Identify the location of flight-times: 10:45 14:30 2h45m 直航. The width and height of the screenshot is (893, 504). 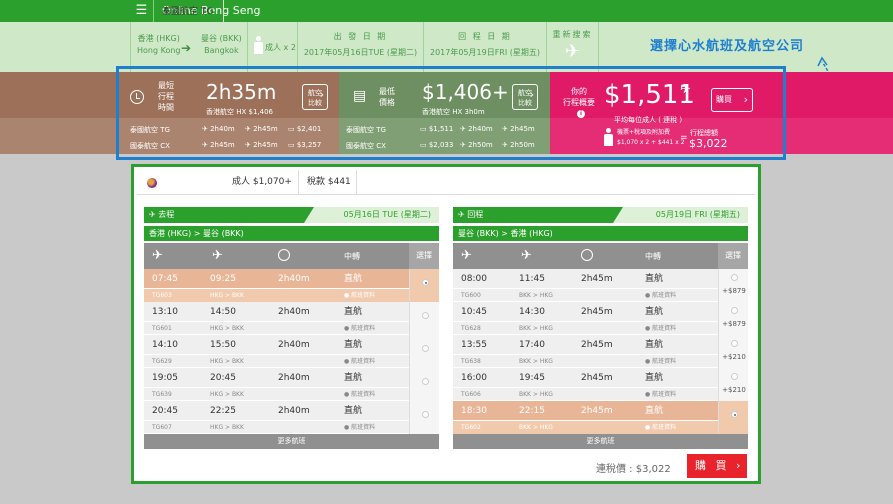
(585, 312).